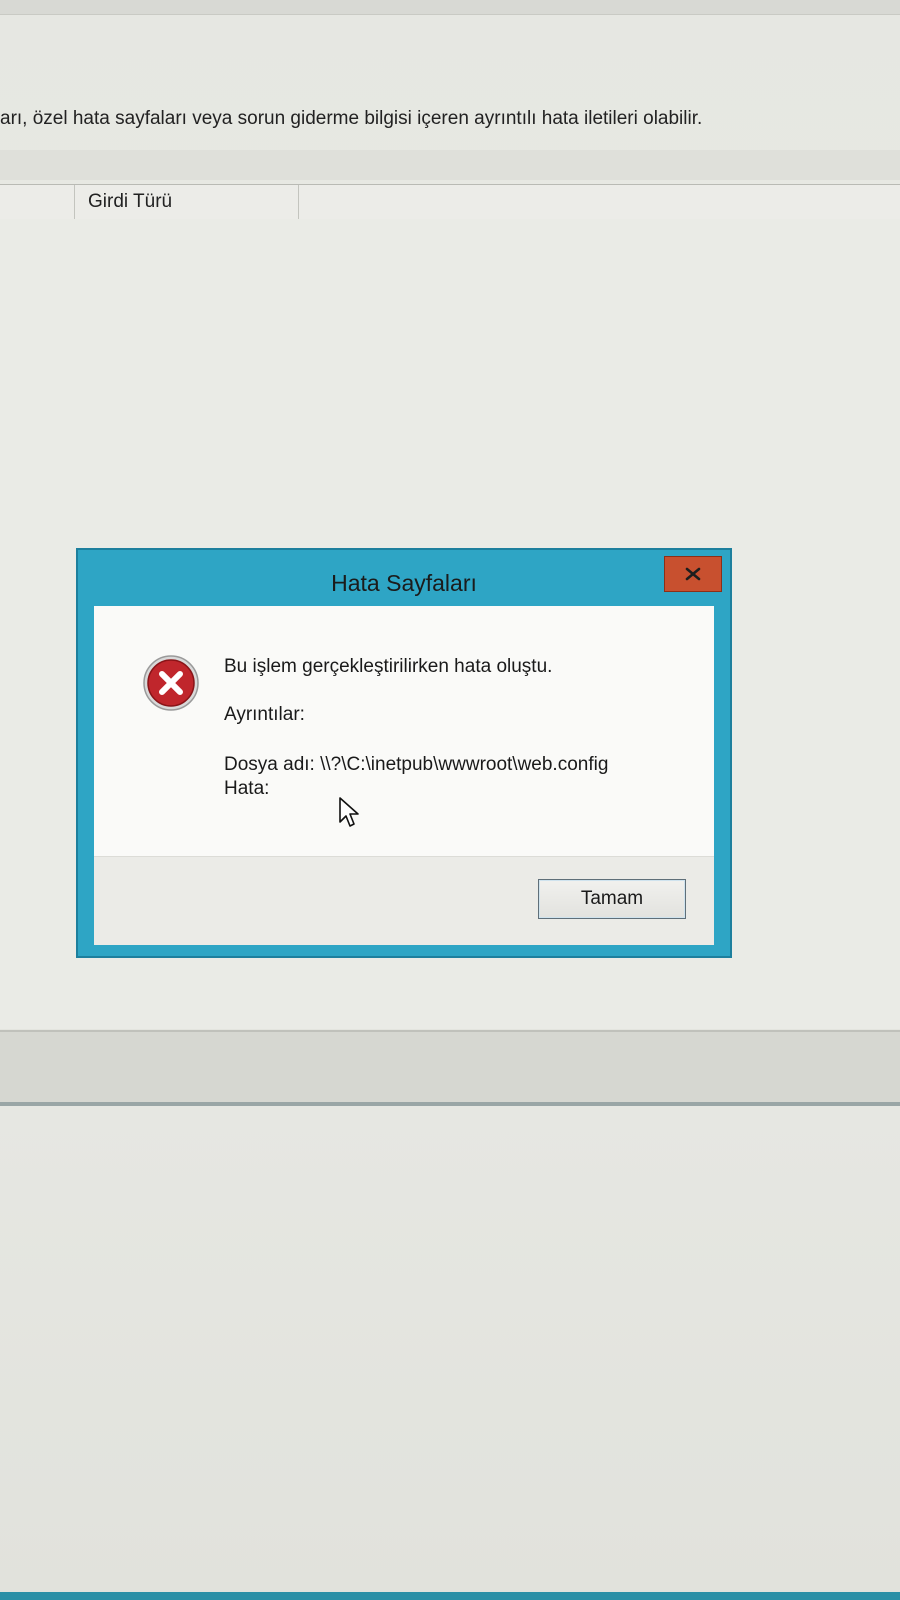 This screenshot has width=900, height=1600. Describe the element at coordinates (264, 714) in the screenshot. I see `details-label: Ayrıntılar:` at that location.